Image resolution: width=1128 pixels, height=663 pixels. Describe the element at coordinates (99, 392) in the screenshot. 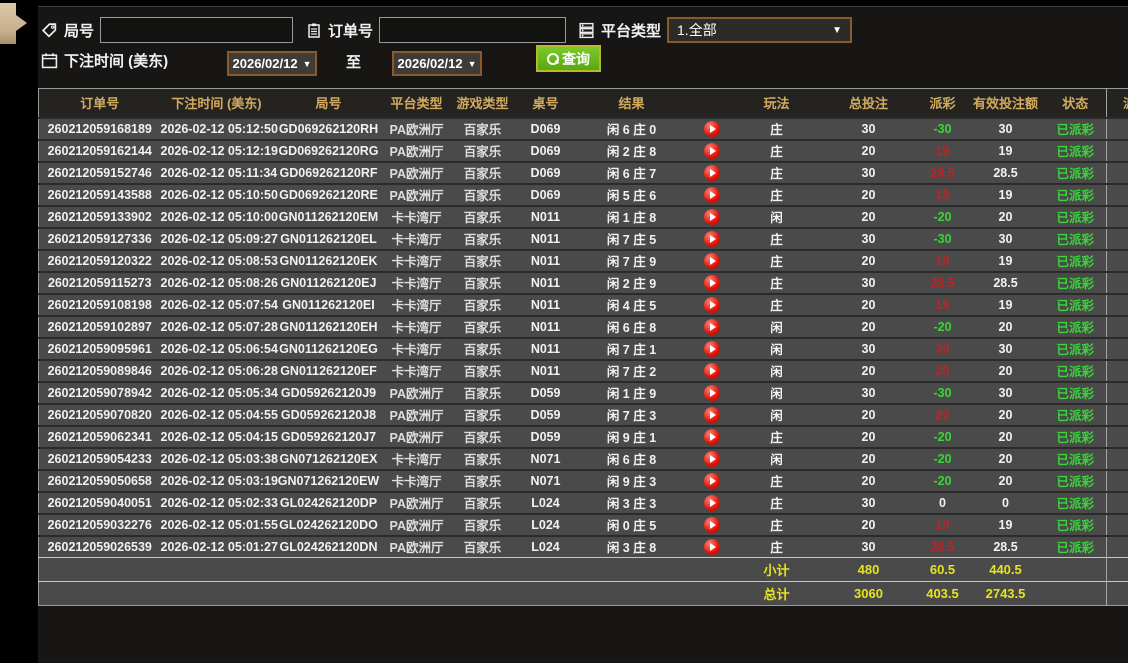

I see `cell-order: 260212059078942` at that location.